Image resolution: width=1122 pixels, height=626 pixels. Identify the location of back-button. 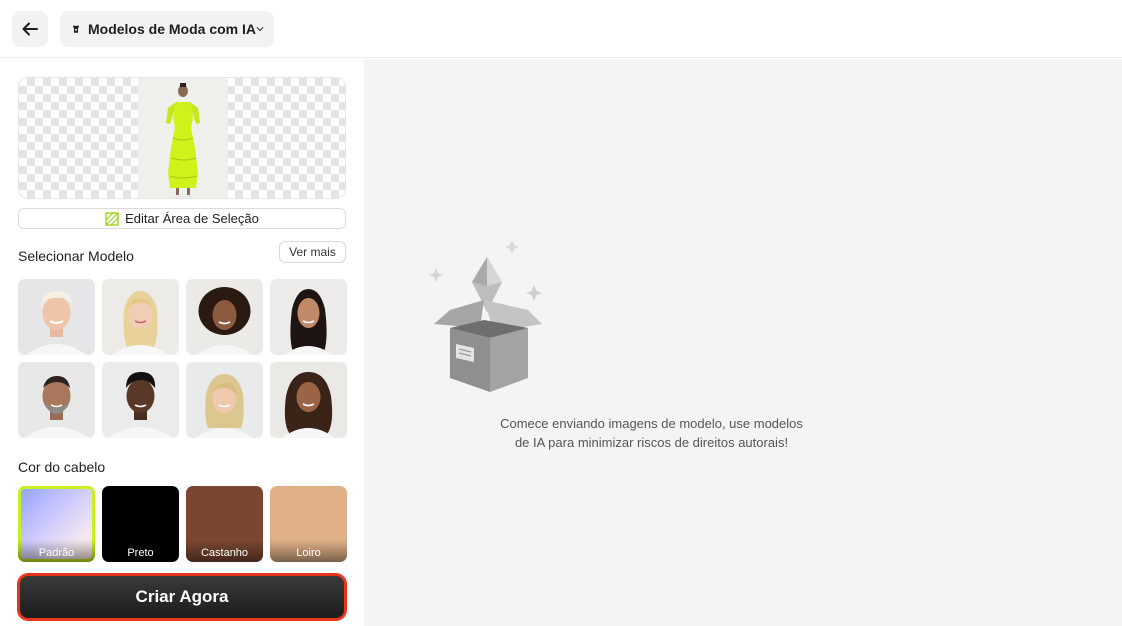
(30, 29).